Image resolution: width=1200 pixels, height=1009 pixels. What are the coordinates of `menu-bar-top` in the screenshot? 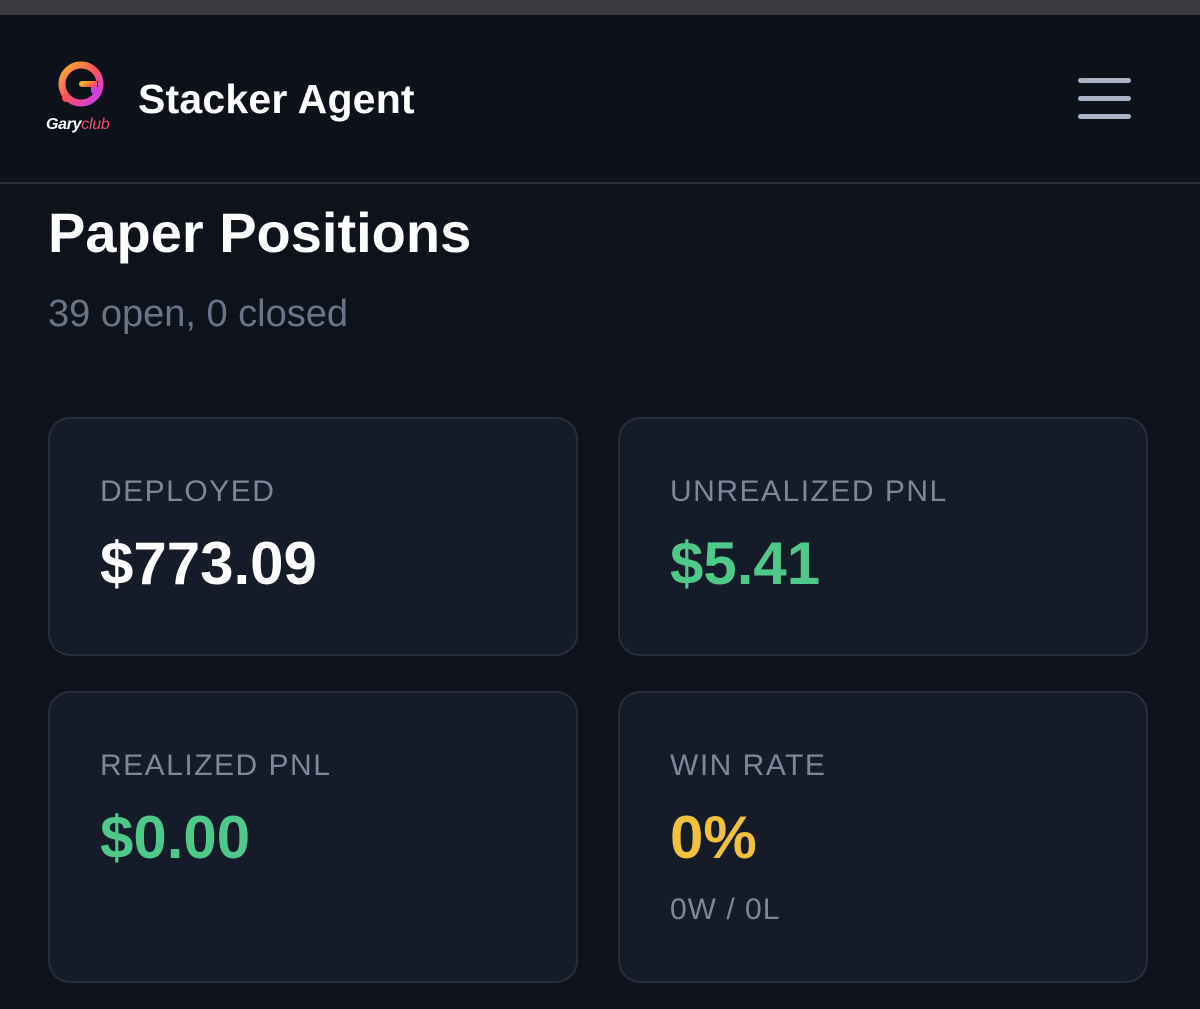 It's located at (1104, 80).